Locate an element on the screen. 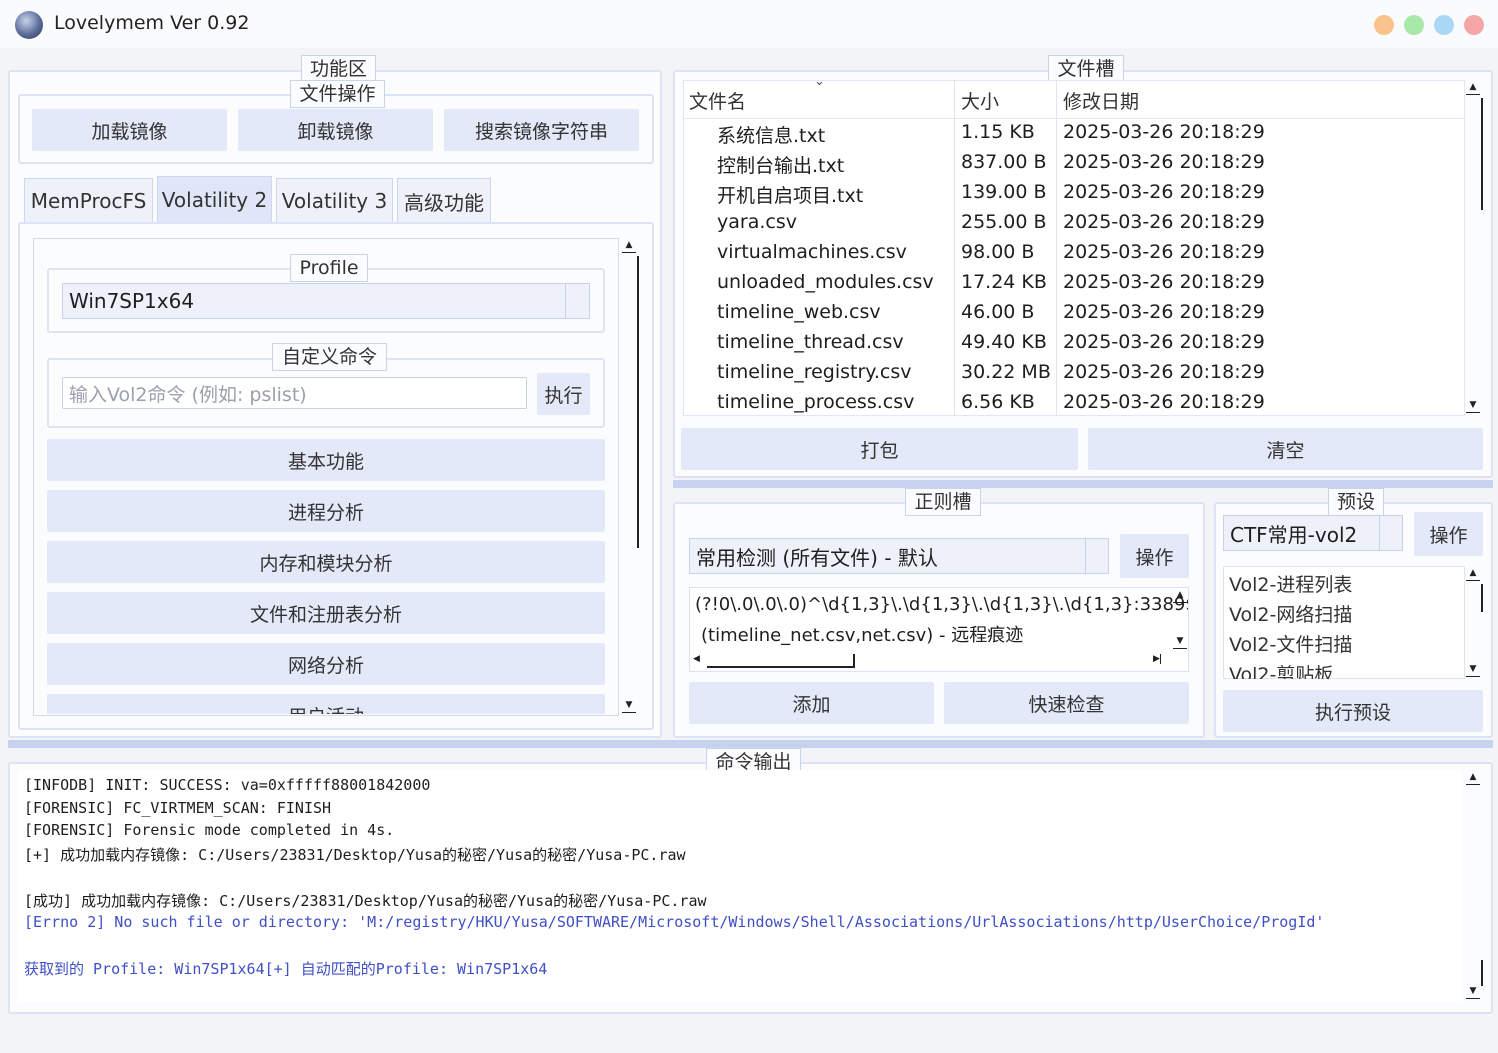  file-name-cell: timeline_process.csv is located at coordinates (816, 402).